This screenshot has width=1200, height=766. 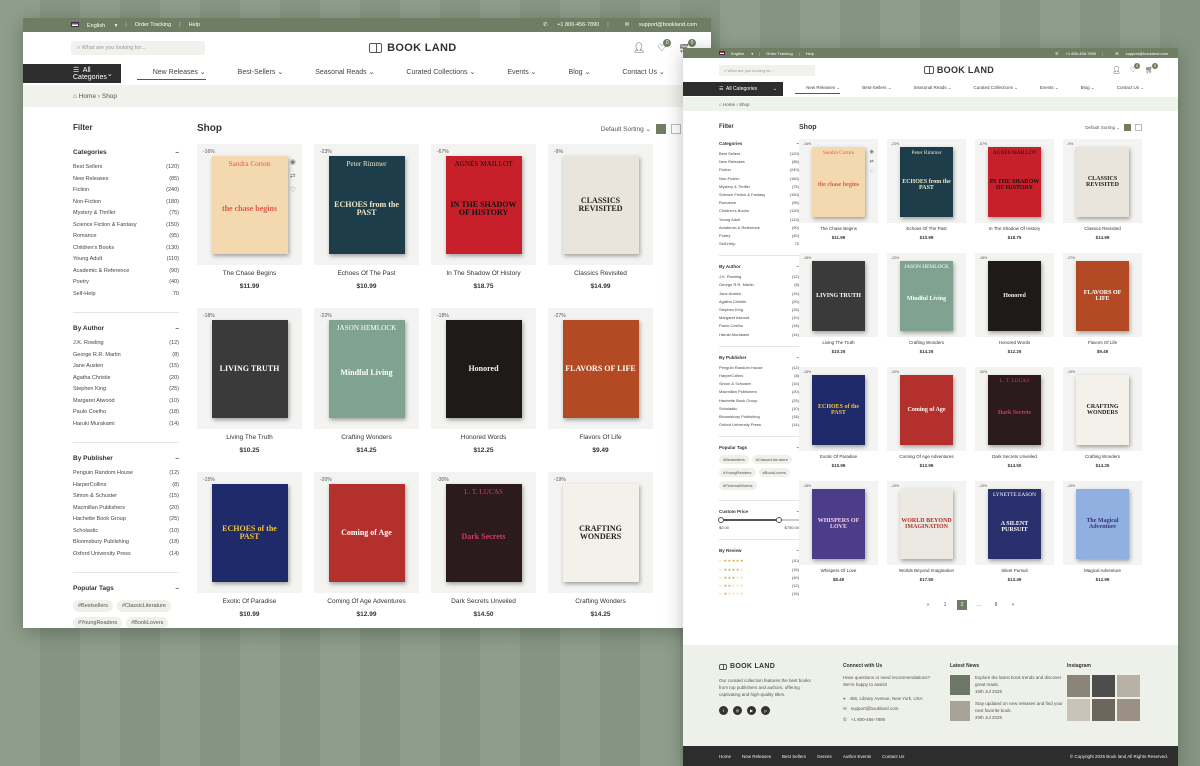 What do you see at coordinates (838, 182) in the screenshot?
I see `book-cover: Sandra Corton the chase begins` at bounding box center [838, 182].